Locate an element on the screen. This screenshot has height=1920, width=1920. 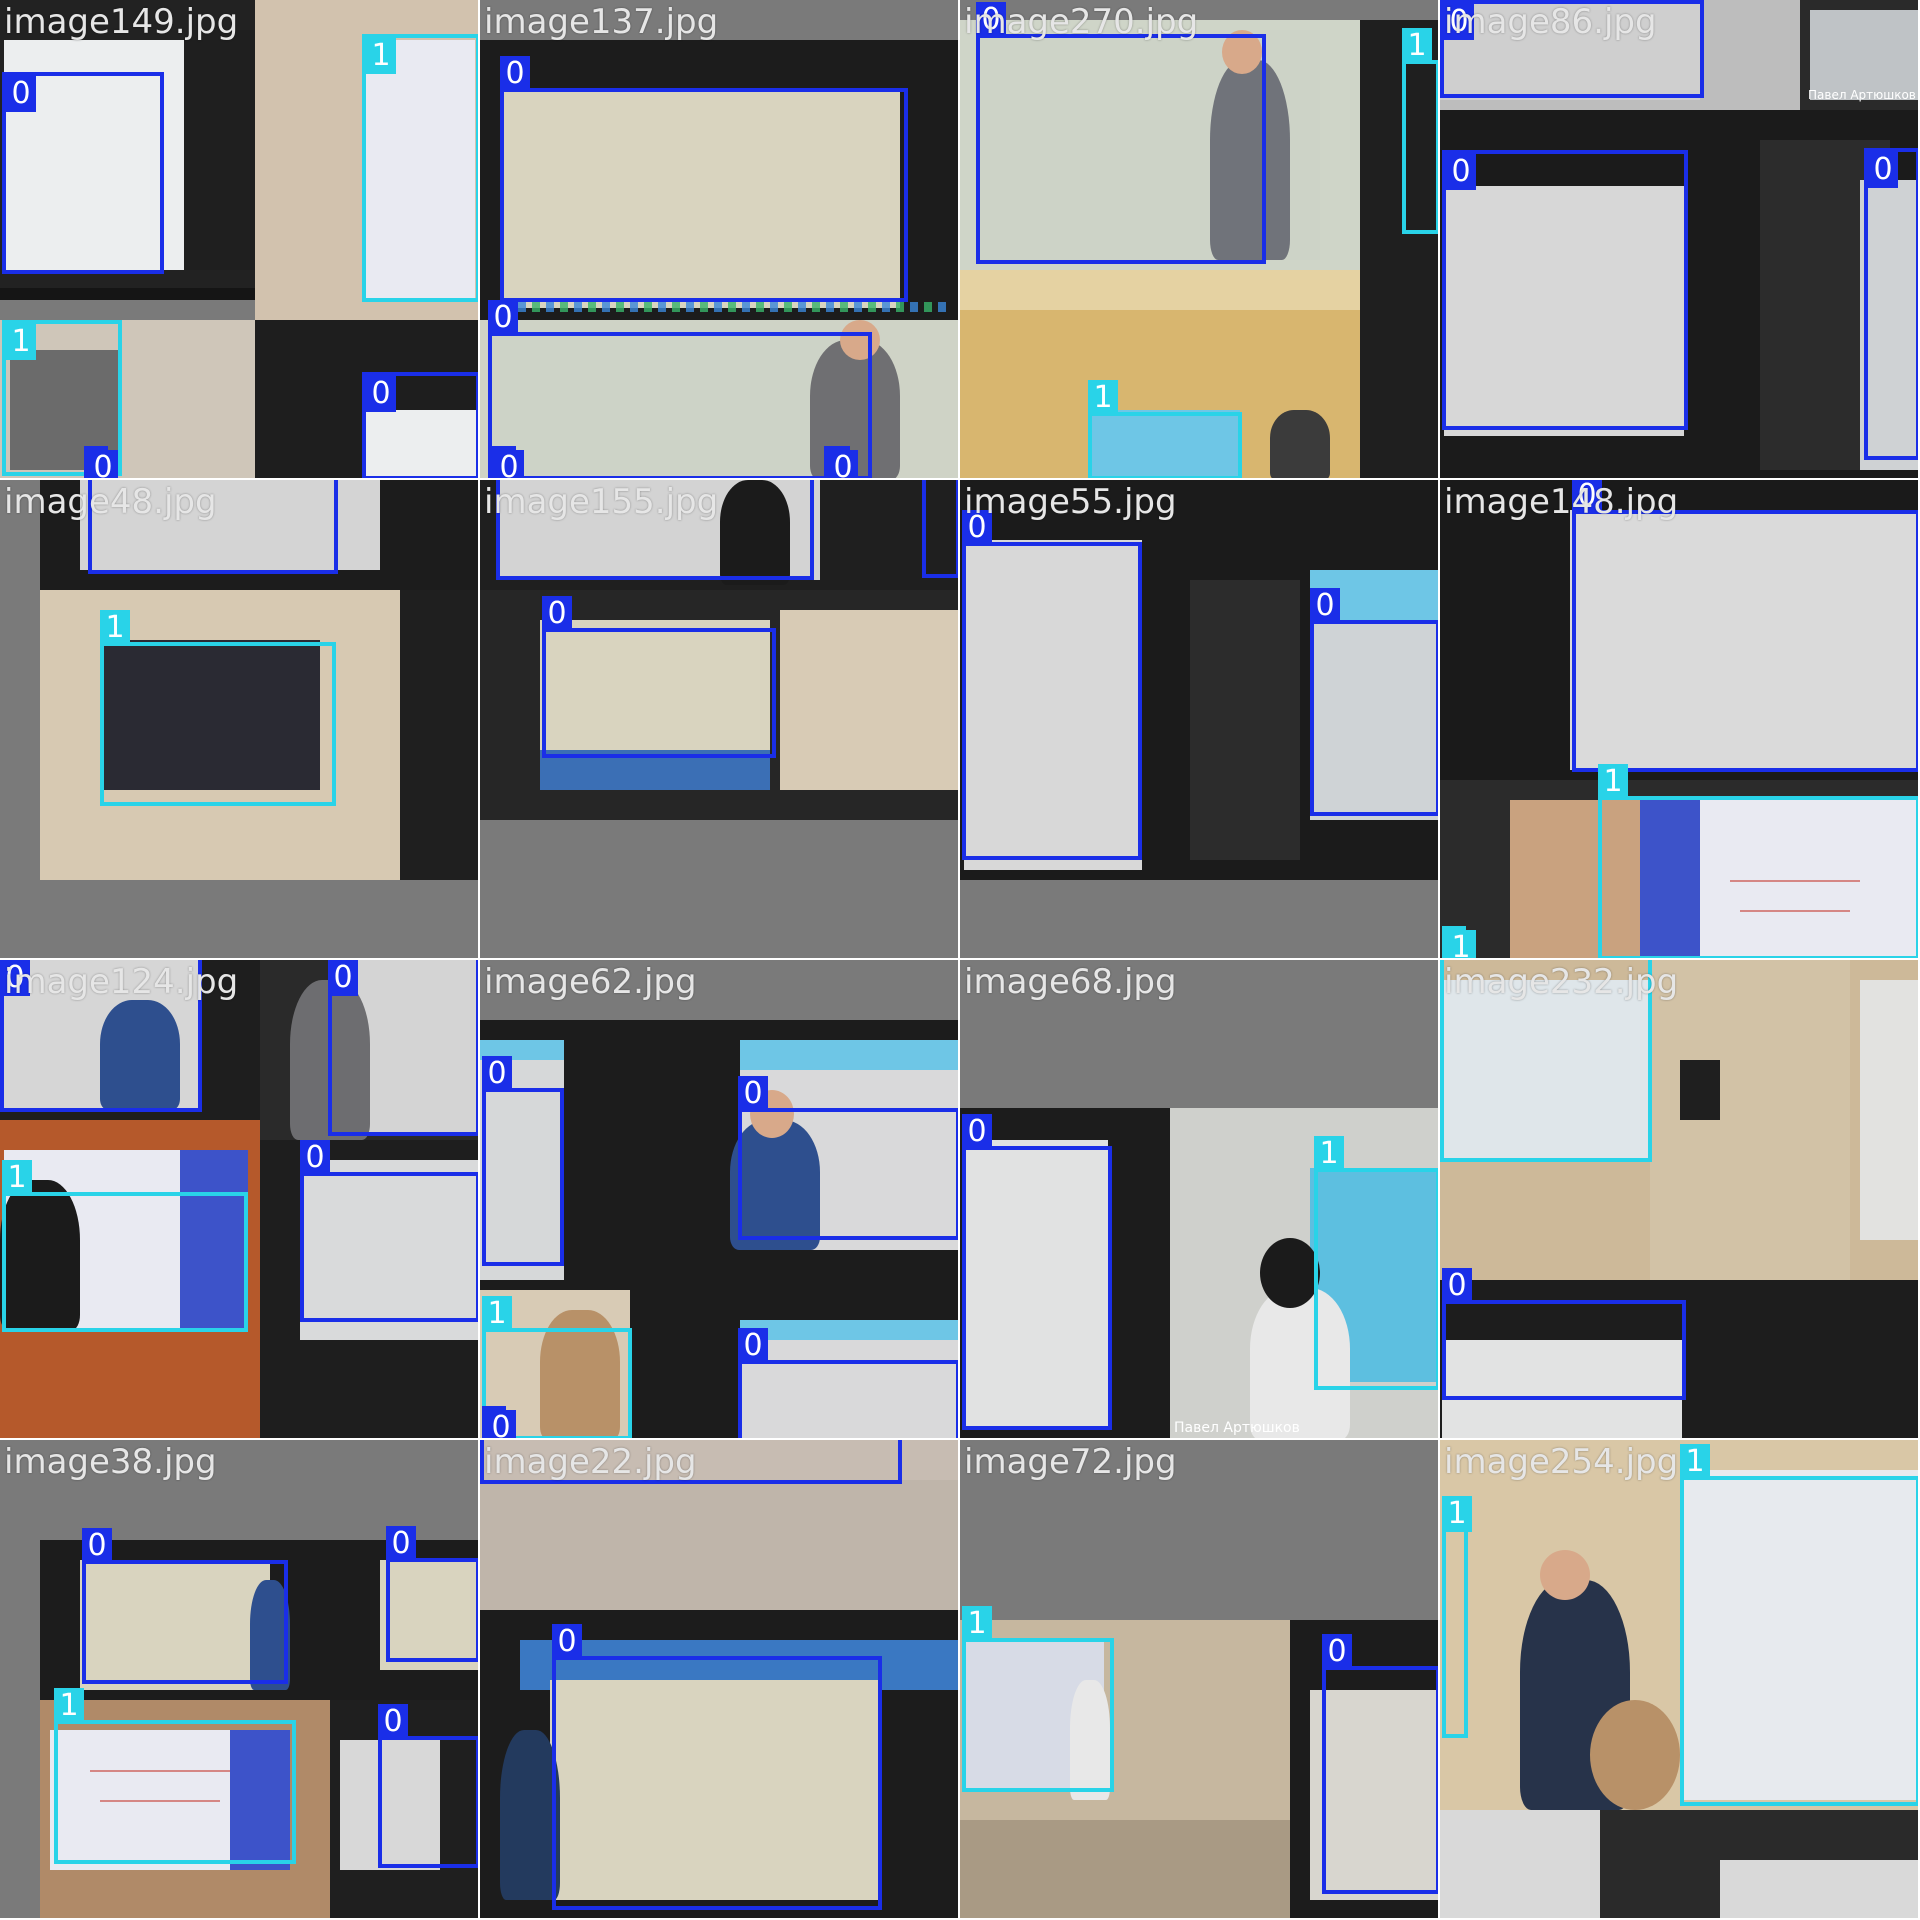
zoom-toolbar is located at coordinates (720, 307).